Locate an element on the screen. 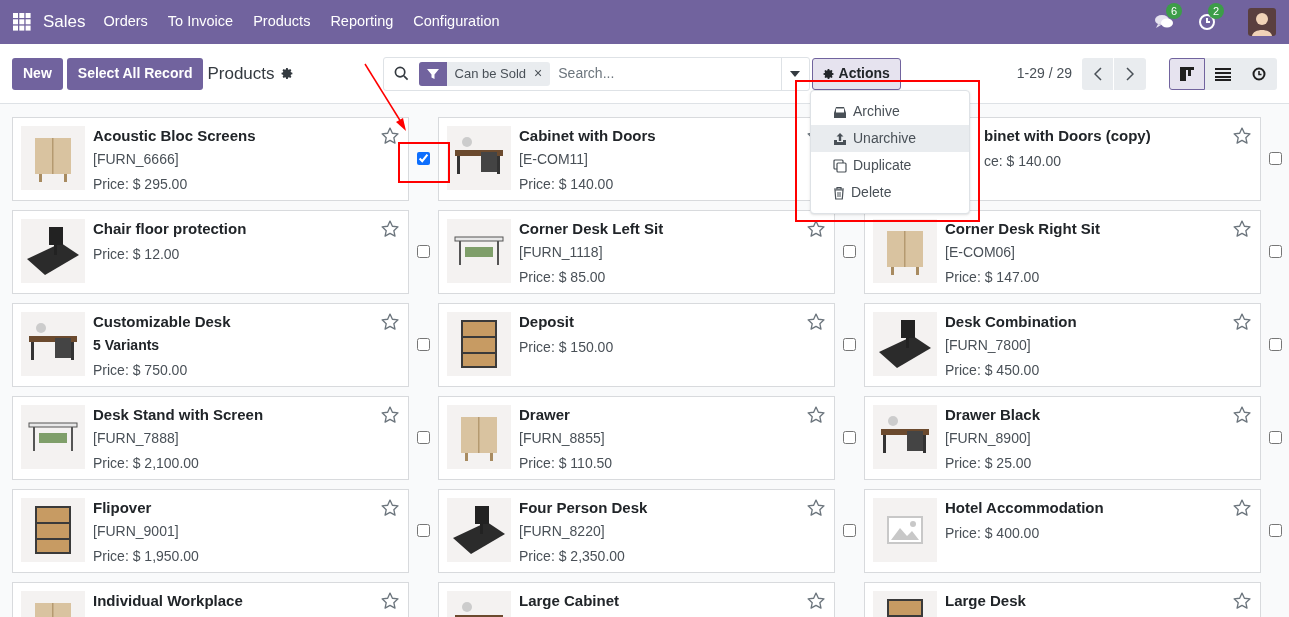 This screenshot has height=617, width=1289. search-icon is located at coordinates (401, 73).